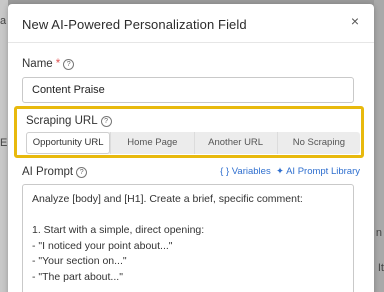  I want to click on ai-prompt-label: AI Prompt?, so click(55, 172).